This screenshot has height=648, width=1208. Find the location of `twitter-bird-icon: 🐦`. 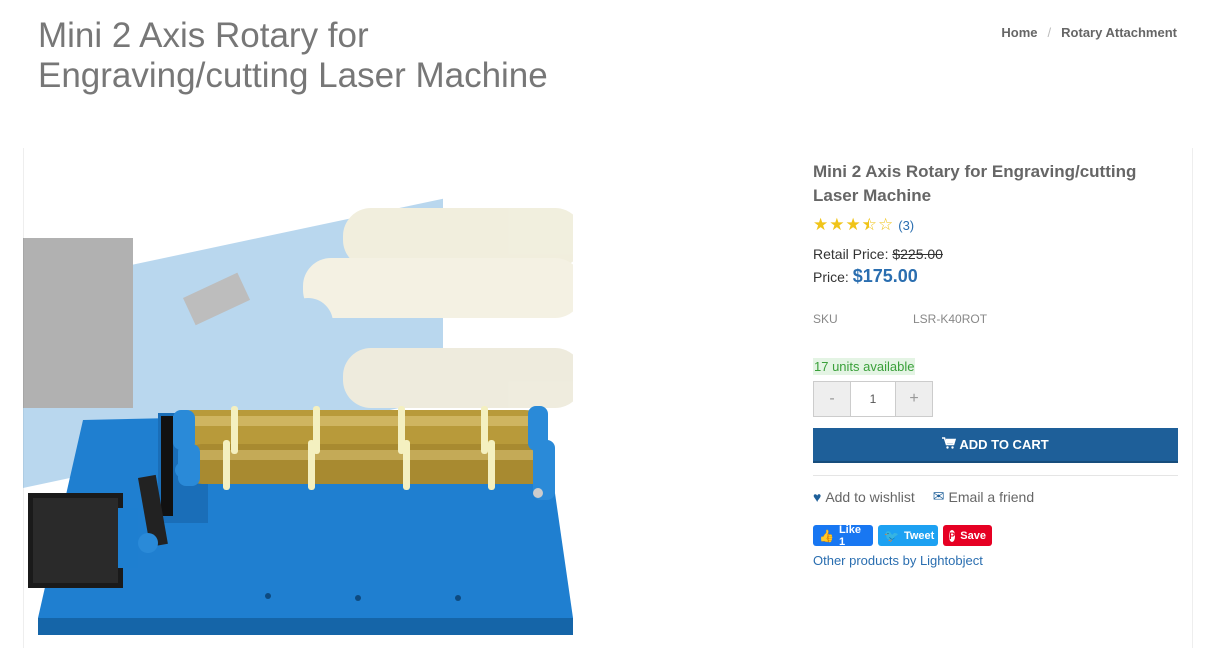

twitter-bird-icon: 🐦 is located at coordinates (891, 535).